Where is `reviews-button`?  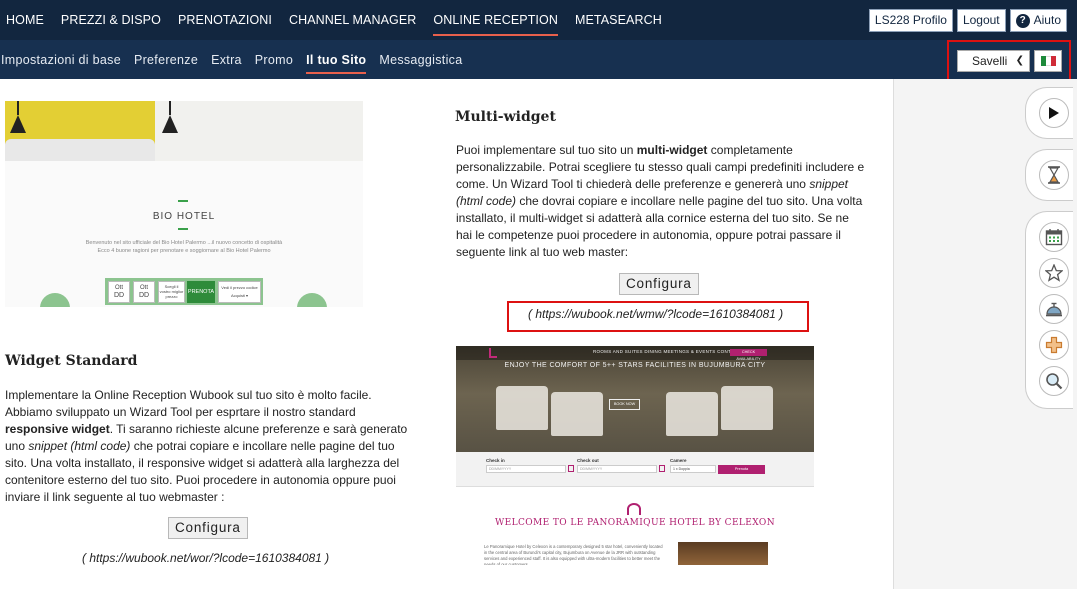
reviews-button is located at coordinates (1054, 273).